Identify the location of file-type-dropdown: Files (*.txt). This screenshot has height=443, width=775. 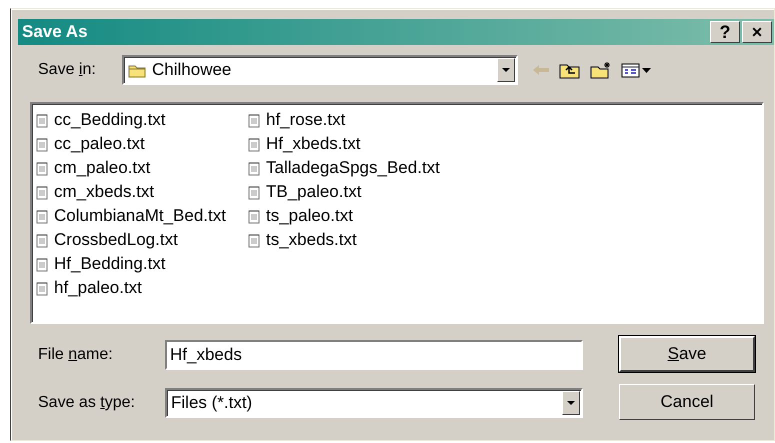
(374, 403).